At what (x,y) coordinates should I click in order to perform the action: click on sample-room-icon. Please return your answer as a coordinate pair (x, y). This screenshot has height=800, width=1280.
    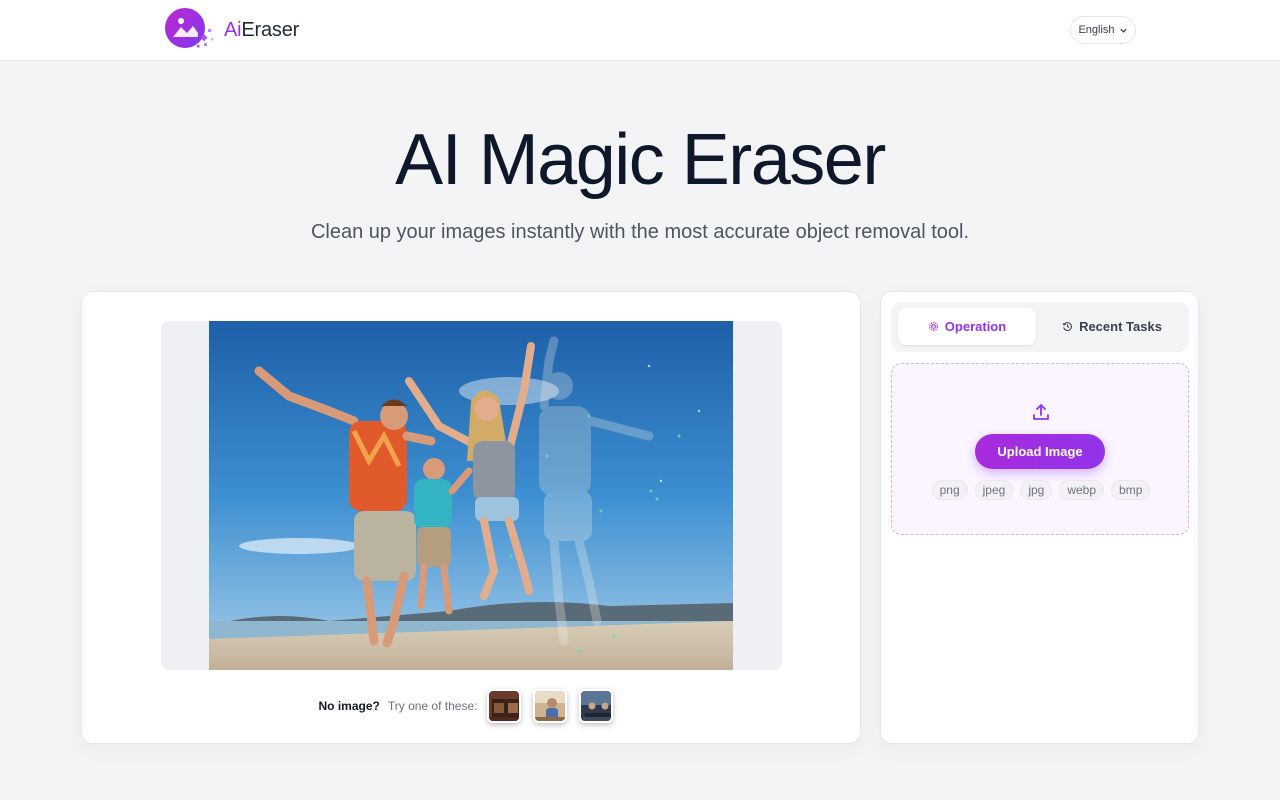
    Looking at the image, I should click on (504, 706).